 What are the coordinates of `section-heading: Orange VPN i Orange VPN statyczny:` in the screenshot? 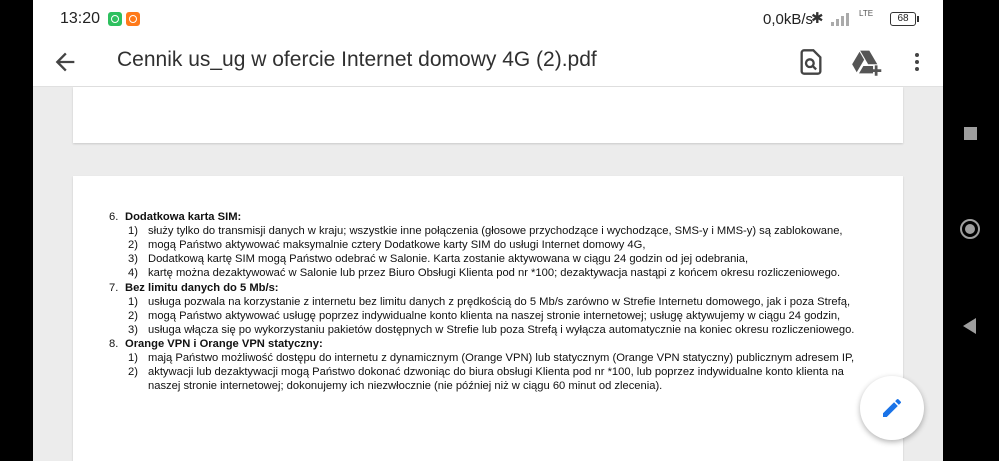 It's located at (224, 343).